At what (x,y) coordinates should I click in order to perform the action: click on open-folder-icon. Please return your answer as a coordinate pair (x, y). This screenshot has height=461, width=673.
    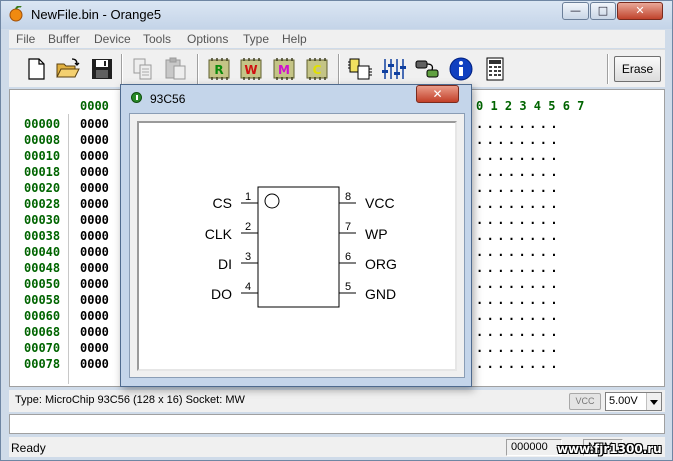
    Looking at the image, I should click on (68, 69).